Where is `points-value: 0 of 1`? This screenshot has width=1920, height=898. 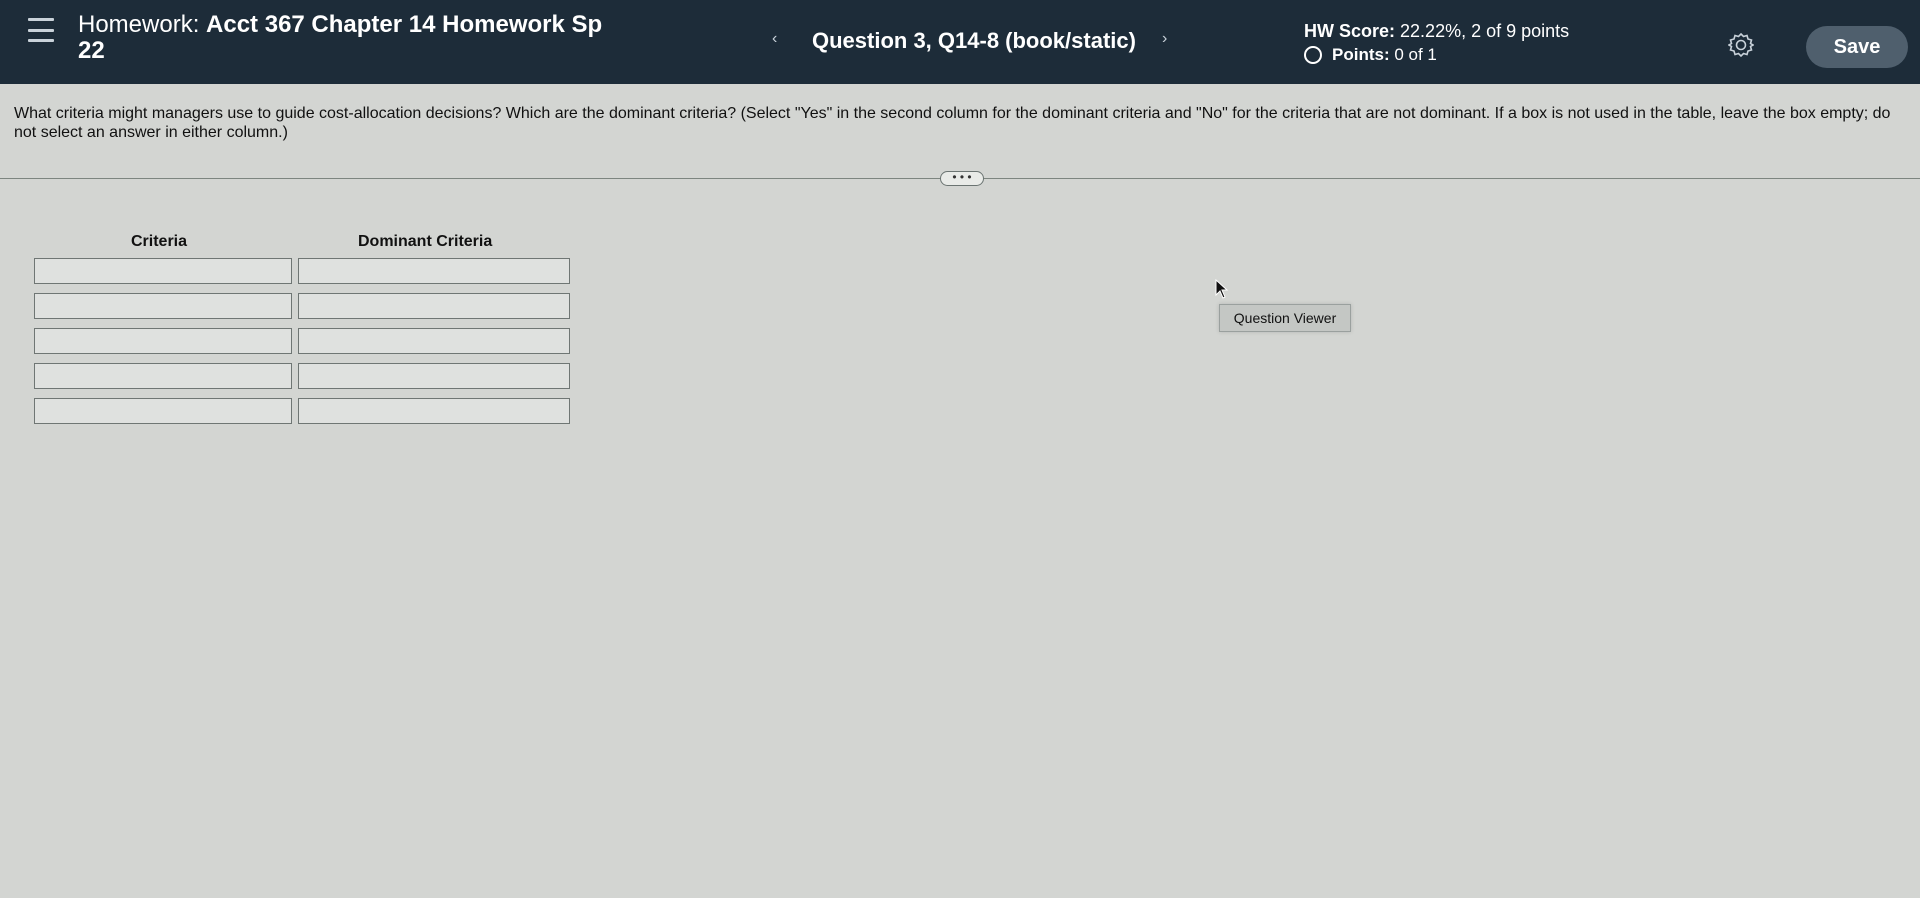
points-value: 0 of 1 is located at coordinates (1415, 54).